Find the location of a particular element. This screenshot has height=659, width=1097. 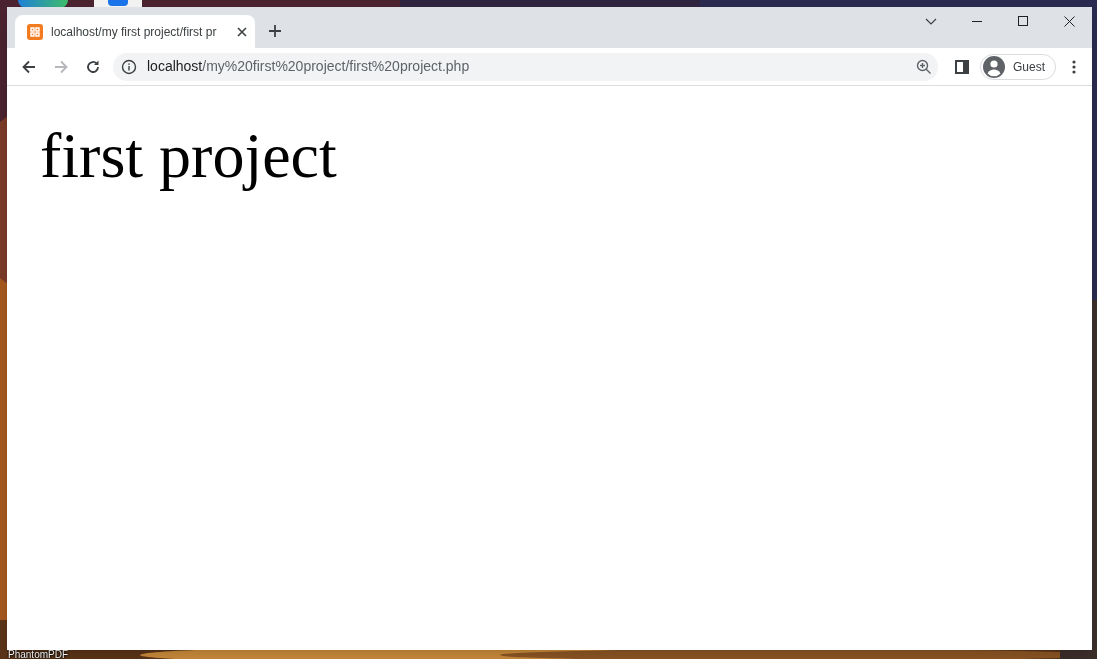

favicon-icon is located at coordinates (35, 31).